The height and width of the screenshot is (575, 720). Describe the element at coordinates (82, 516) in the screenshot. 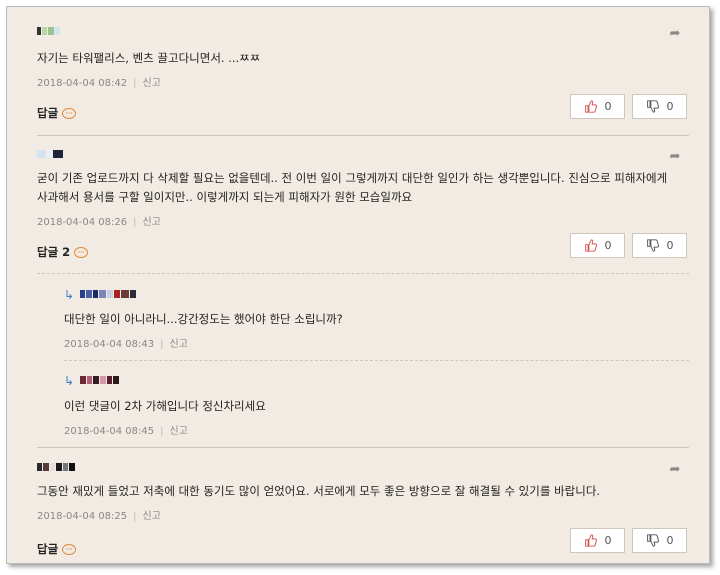

I see `comment-date: 2018-04-04 08:25` at that location.